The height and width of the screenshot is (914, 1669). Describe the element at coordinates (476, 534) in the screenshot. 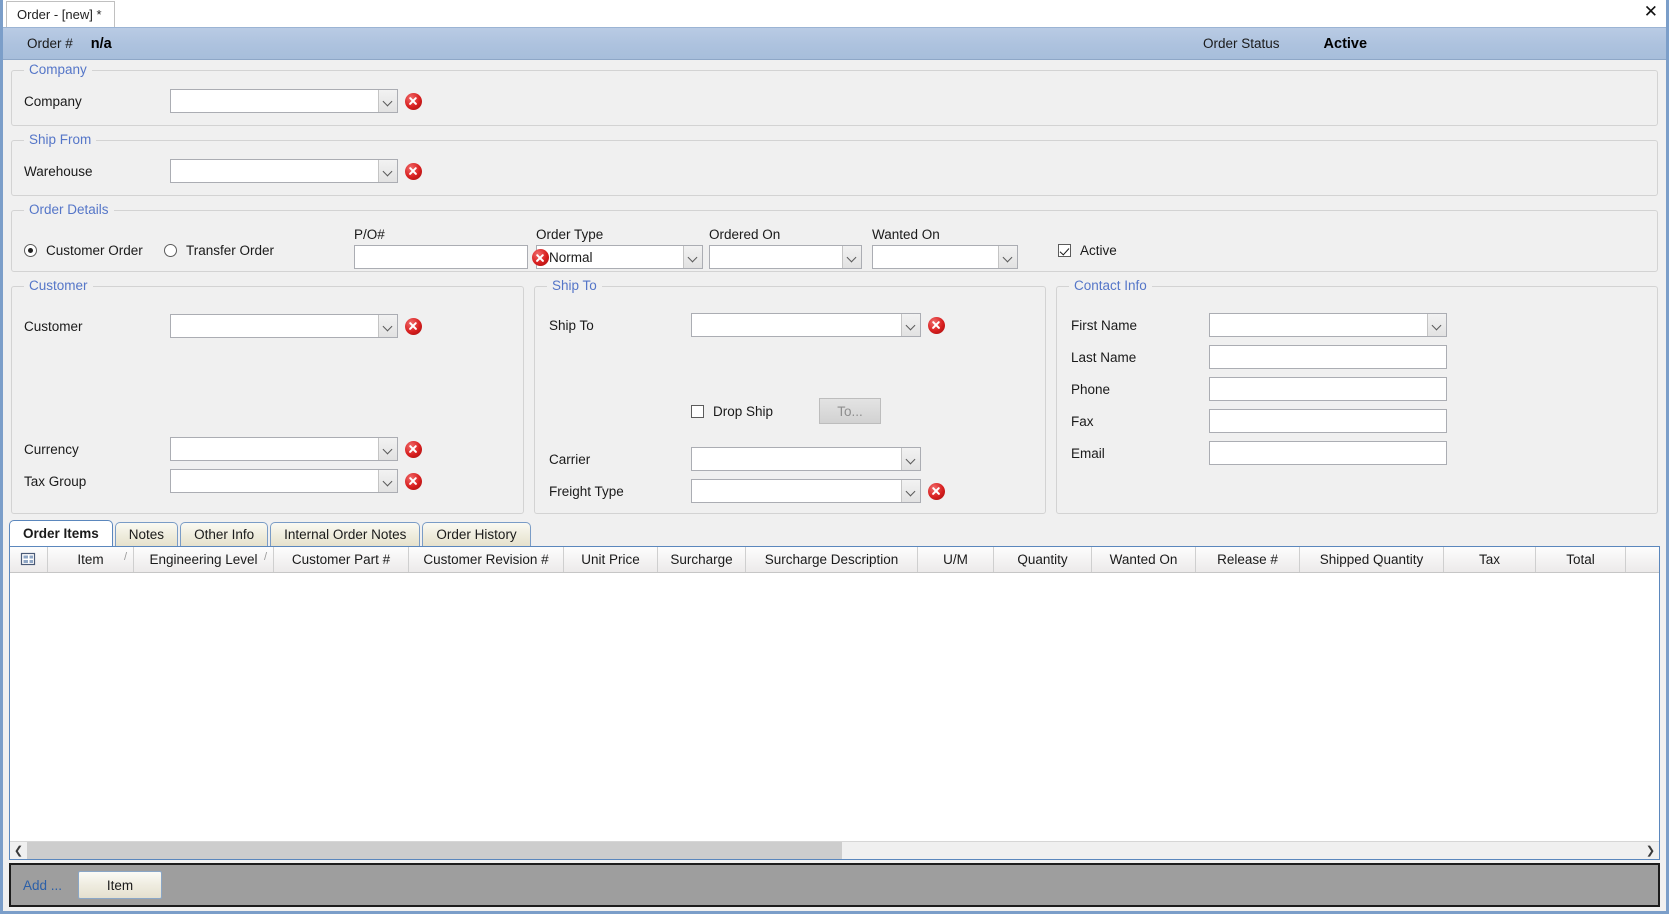

I see `tab-order-history: Order History` at that location.